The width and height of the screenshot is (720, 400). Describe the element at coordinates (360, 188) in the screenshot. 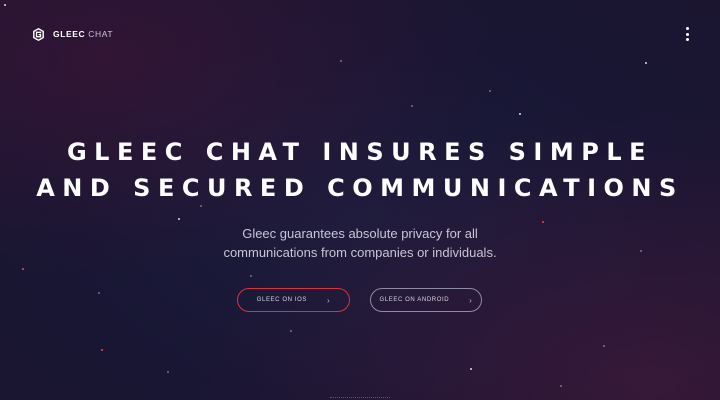

I see `hero-title-line-2: AND SECURED COMMUNICATIONS` at that location.